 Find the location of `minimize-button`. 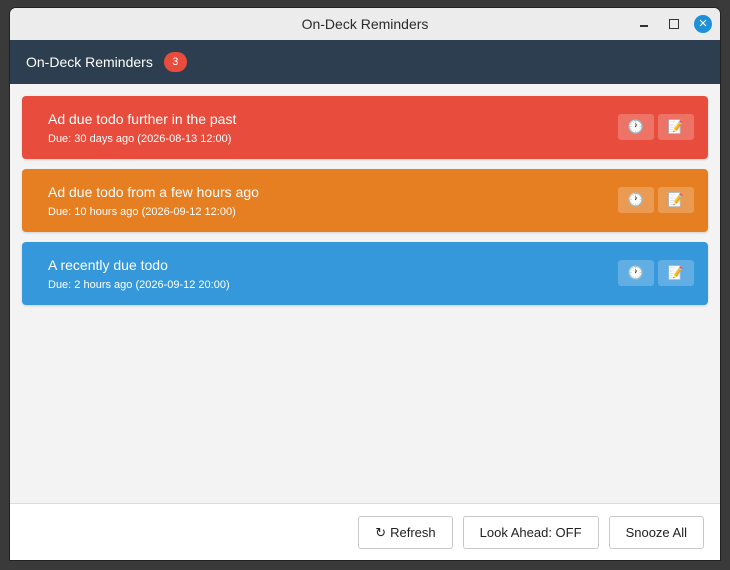

minimize-button is located at coordinates (644, 24).